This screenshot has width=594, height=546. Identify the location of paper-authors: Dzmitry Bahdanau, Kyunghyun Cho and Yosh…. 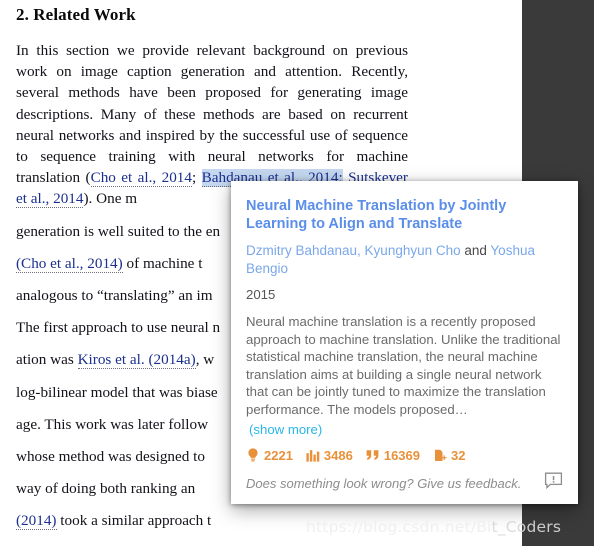
(404, 260).